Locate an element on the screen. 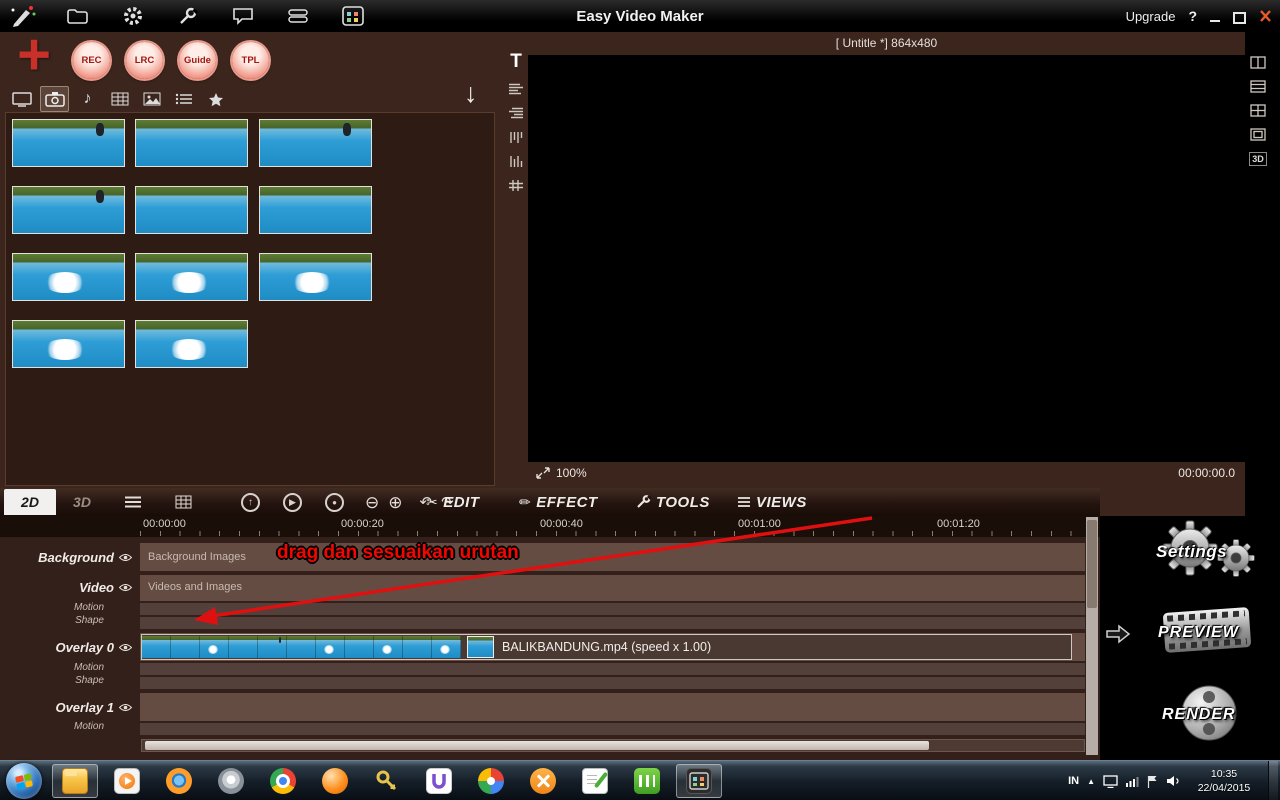  taskbar-chrome-button is located at coordinates (283, 781).